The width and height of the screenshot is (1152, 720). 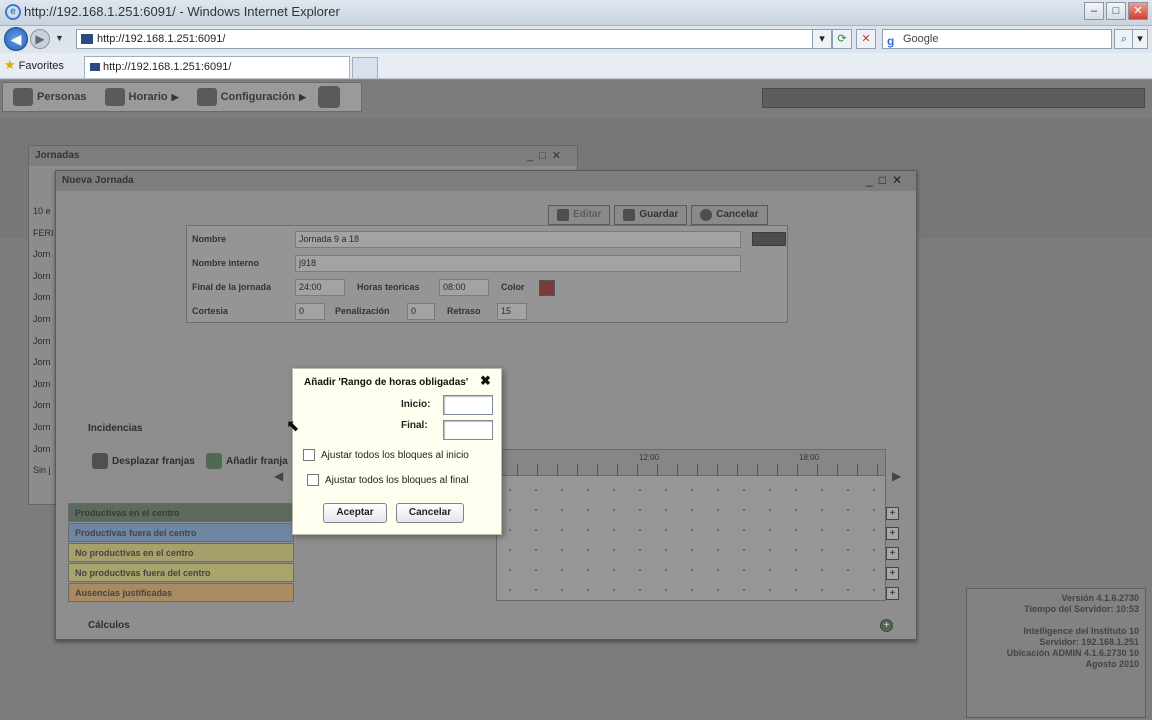 I want to click on search-button: ⌕, so click(x=1124, y=39).